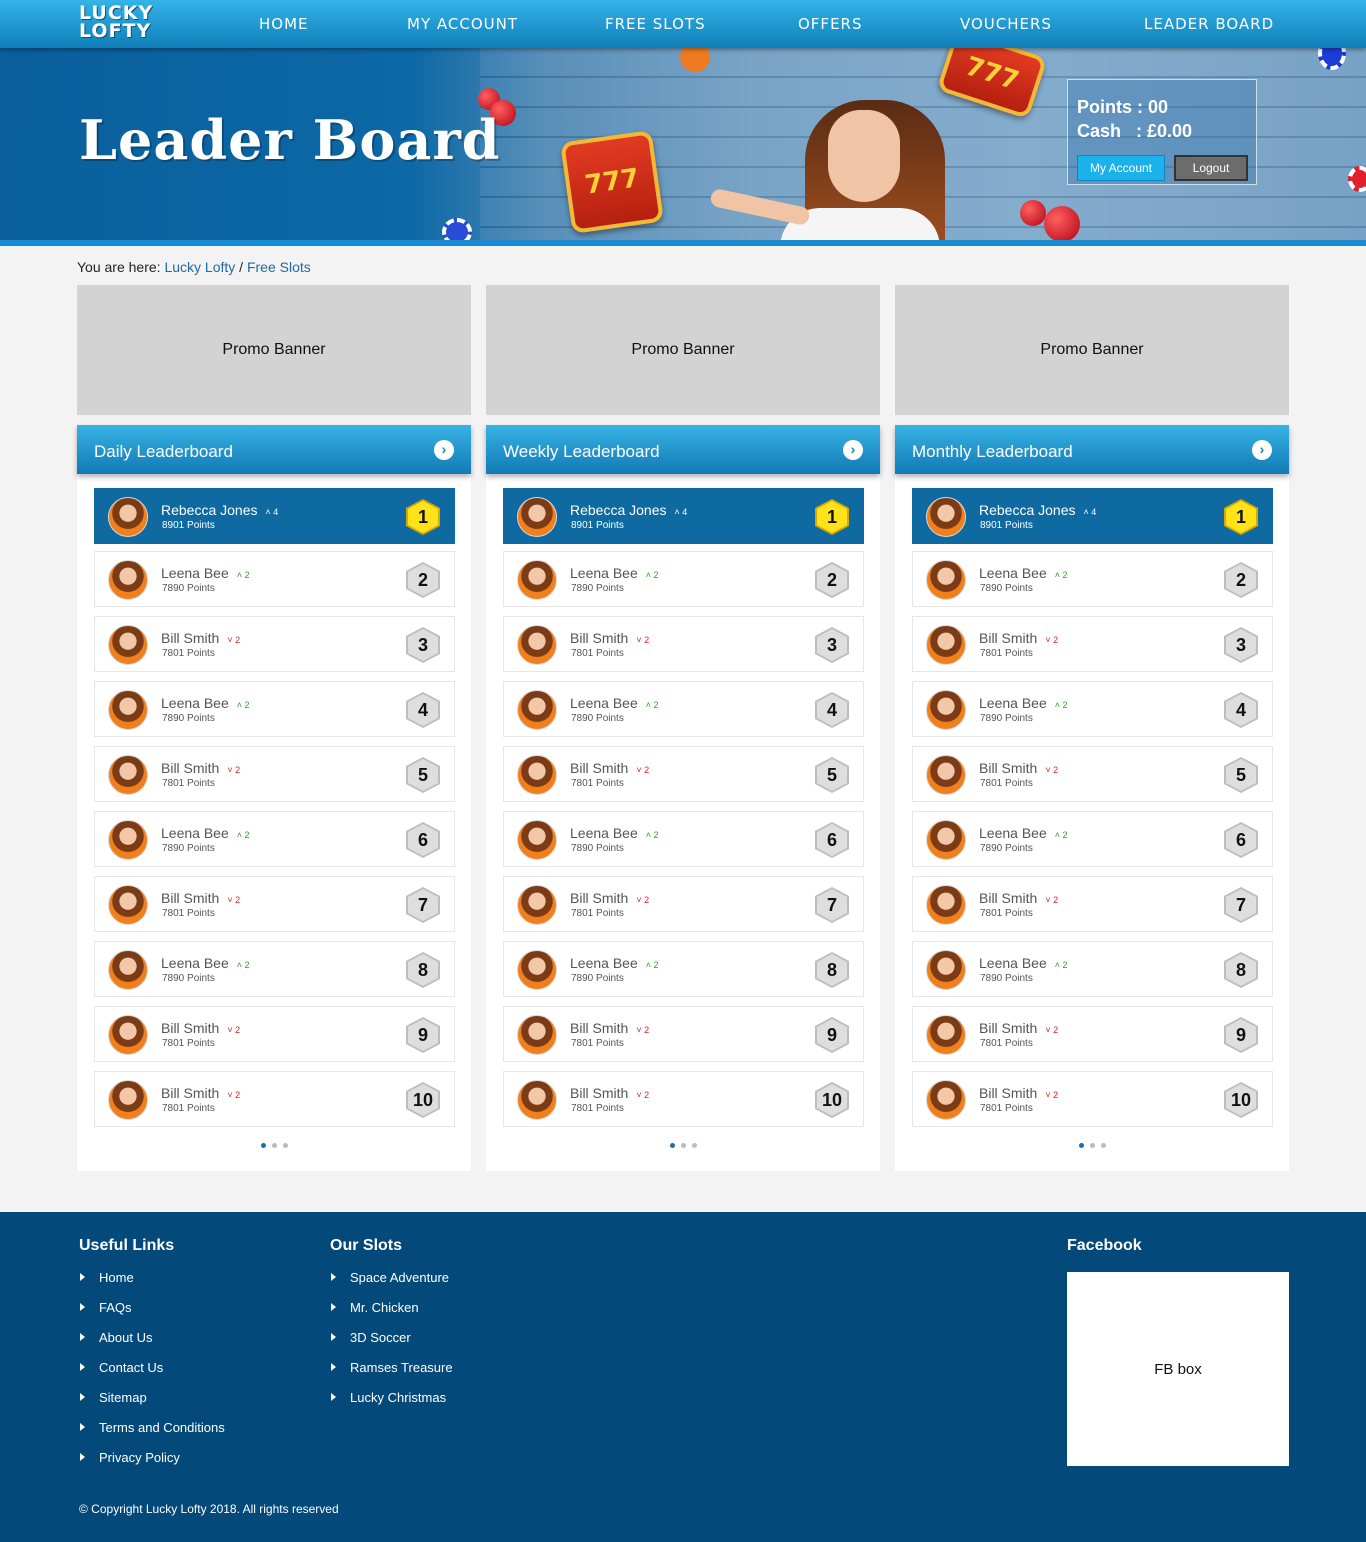  I want to click on breadcrumb-home-link: Lucky Lofty, so click(199, 267).